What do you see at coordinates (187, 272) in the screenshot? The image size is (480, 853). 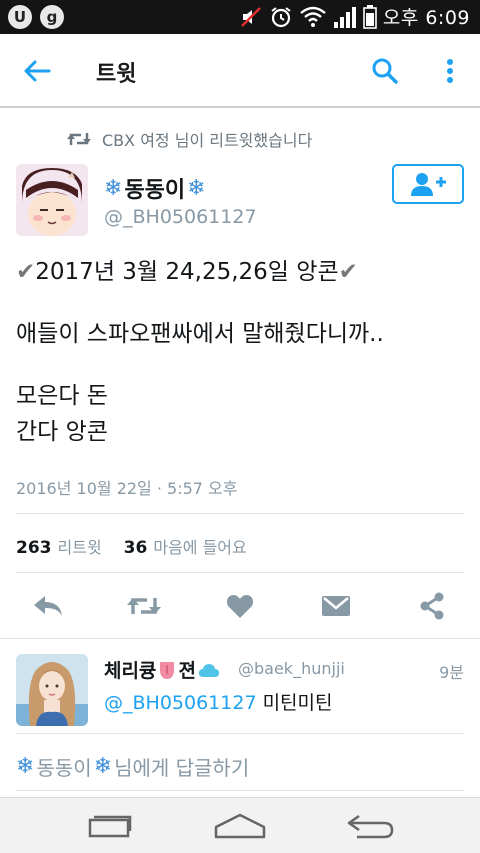 I see `tweet-line-text: 2017년 3월 24,25,26일 앙콘` at bounding box center [187, 272].